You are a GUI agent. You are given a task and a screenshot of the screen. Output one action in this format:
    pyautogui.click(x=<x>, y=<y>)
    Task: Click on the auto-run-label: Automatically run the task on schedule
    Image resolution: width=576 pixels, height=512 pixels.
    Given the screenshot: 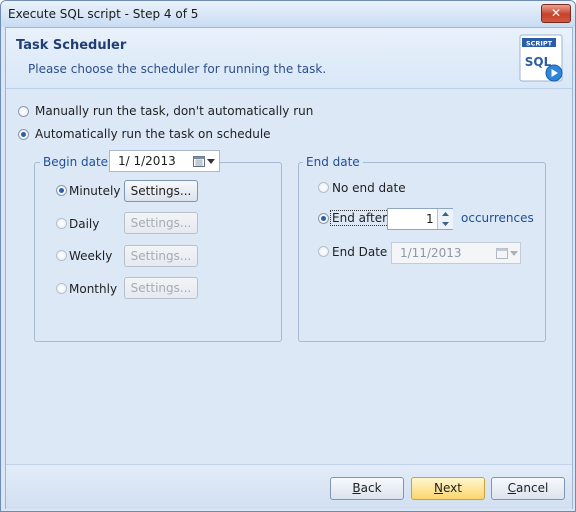 What is the action you would take?
    pyautogui.click(x=153, y=134)
    